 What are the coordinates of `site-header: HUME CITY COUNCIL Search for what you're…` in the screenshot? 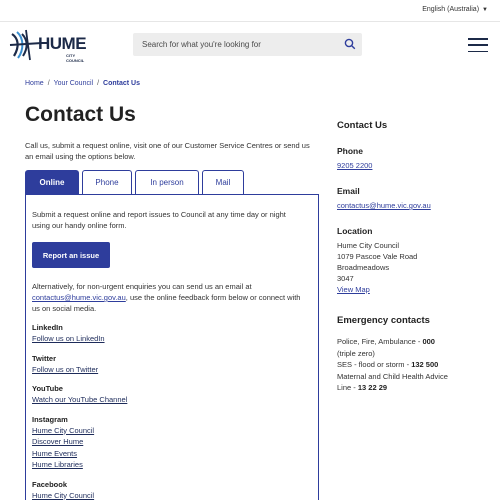 It's located at (250, 47).